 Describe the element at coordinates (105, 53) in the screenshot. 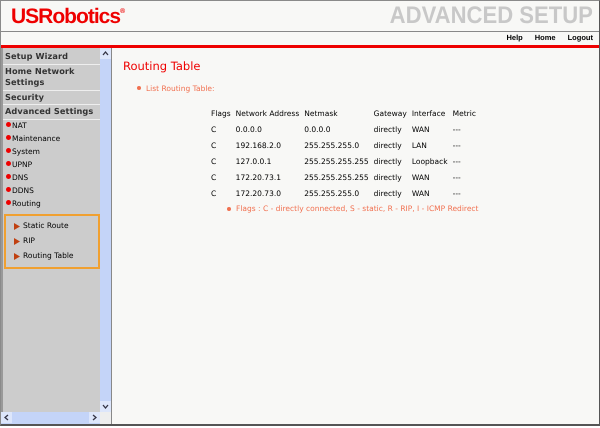

I see `scroll-up-icon` at that location.